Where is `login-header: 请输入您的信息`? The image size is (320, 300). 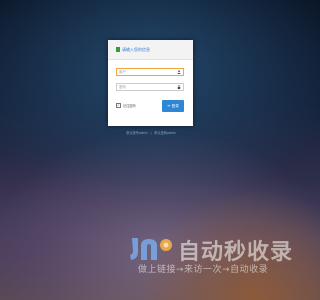
login-header: 请输入您的信息 is located at coordinates (150, 50).